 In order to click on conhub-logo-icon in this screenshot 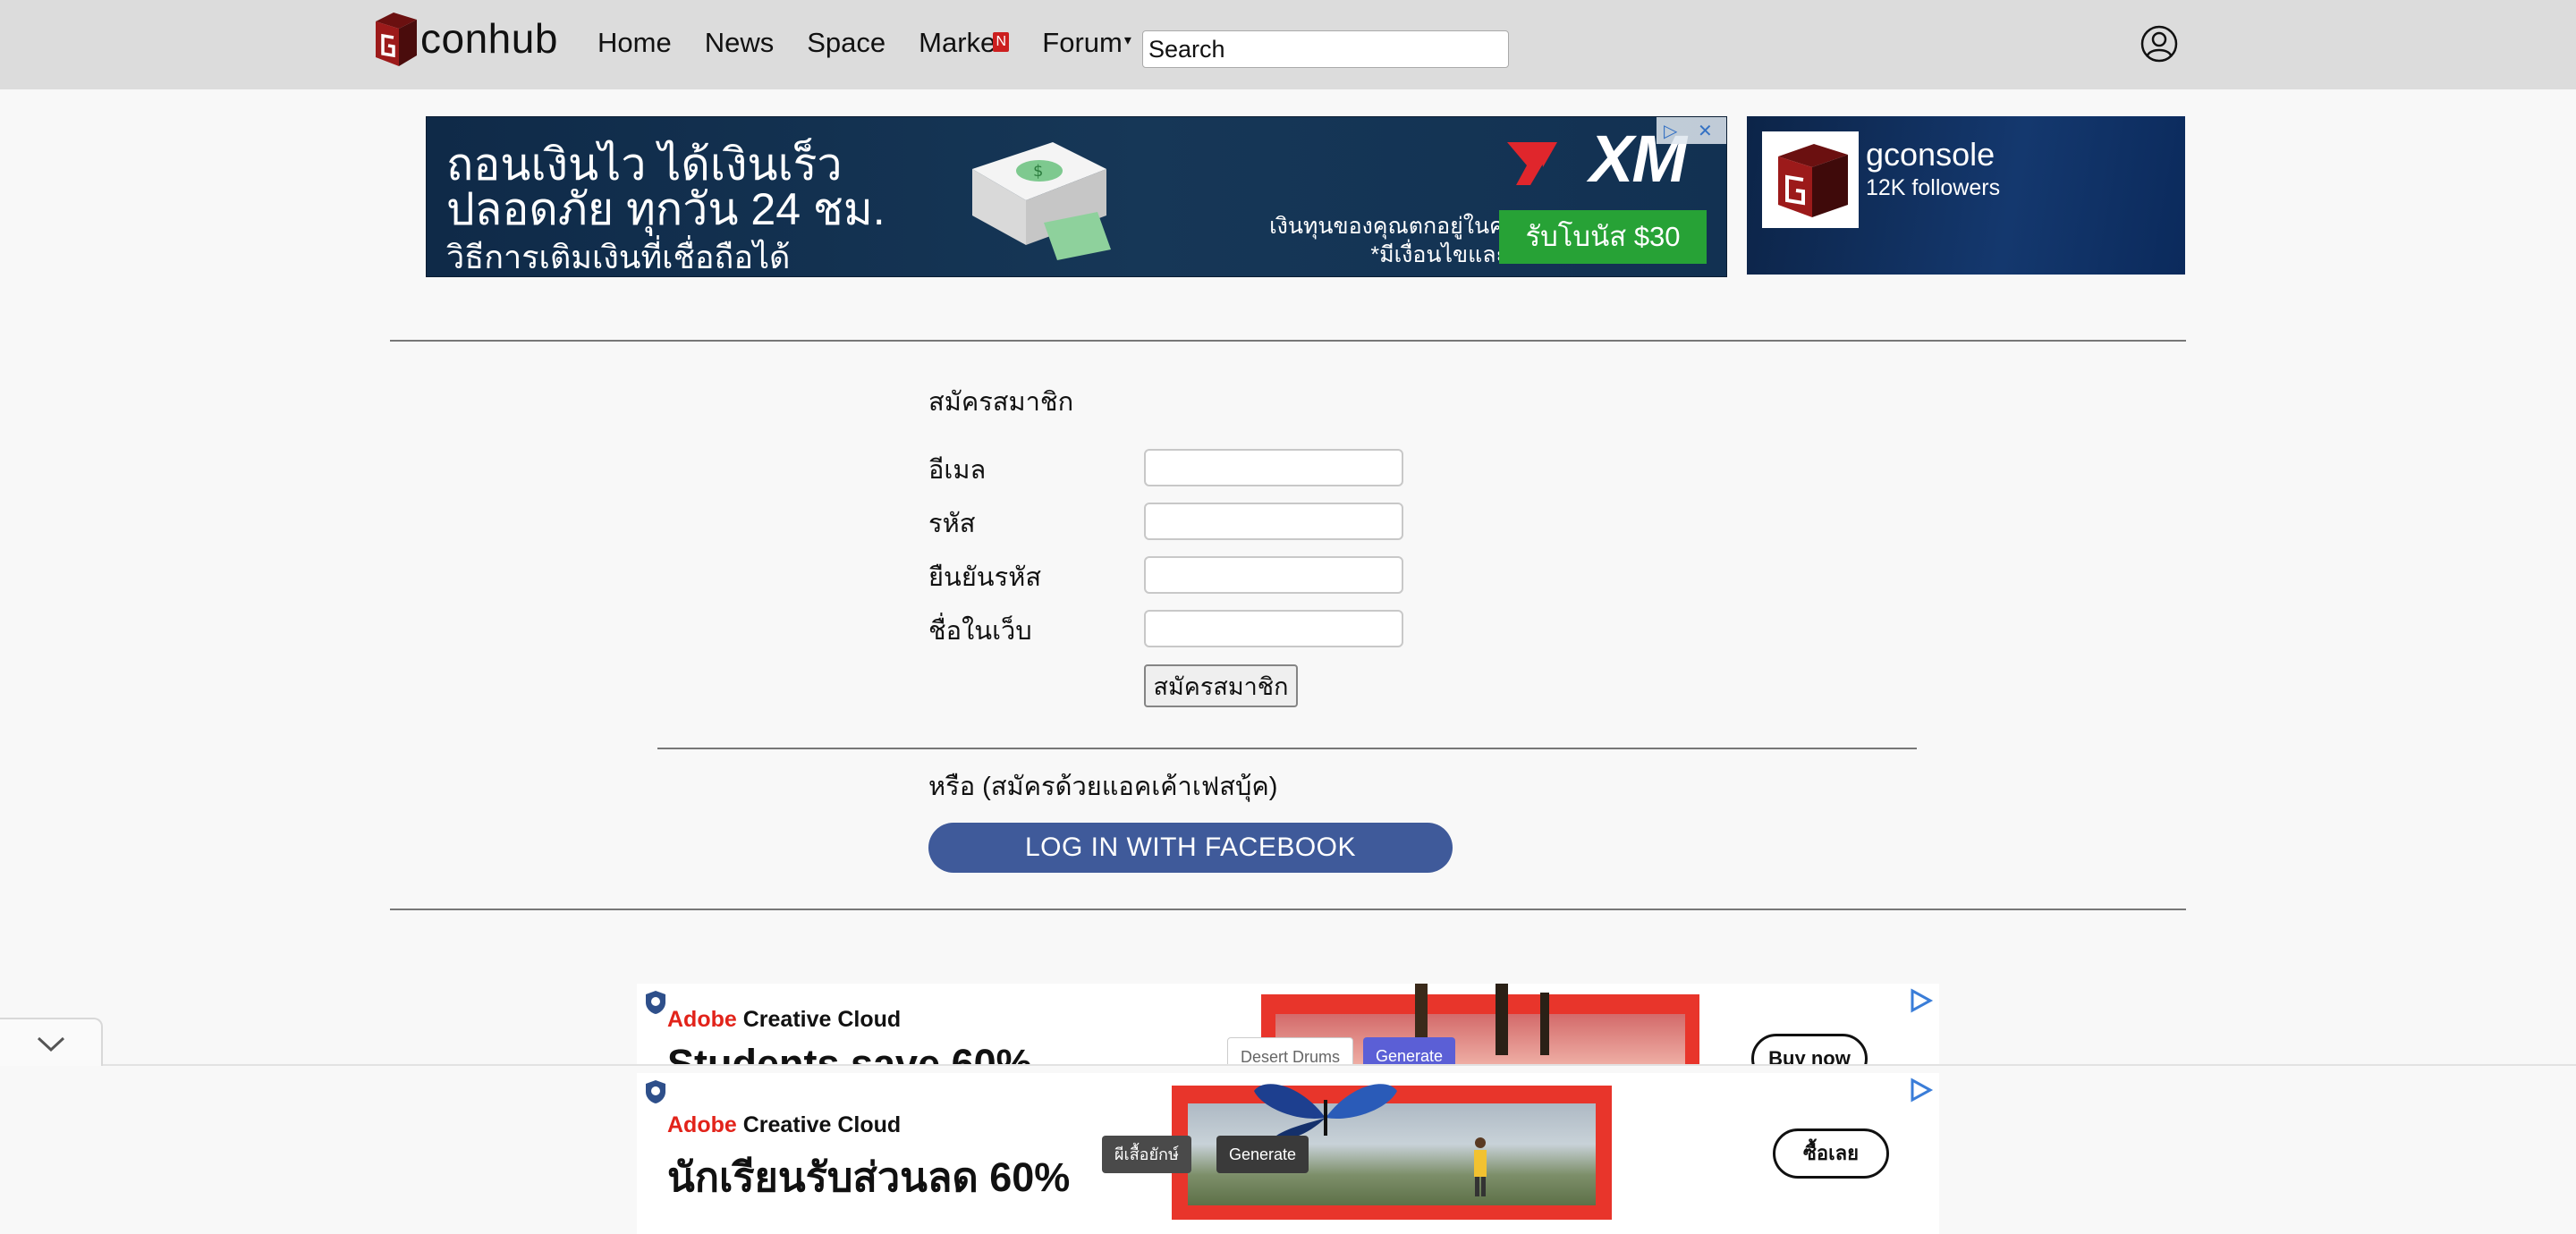, I will do `click(396, 39)`.